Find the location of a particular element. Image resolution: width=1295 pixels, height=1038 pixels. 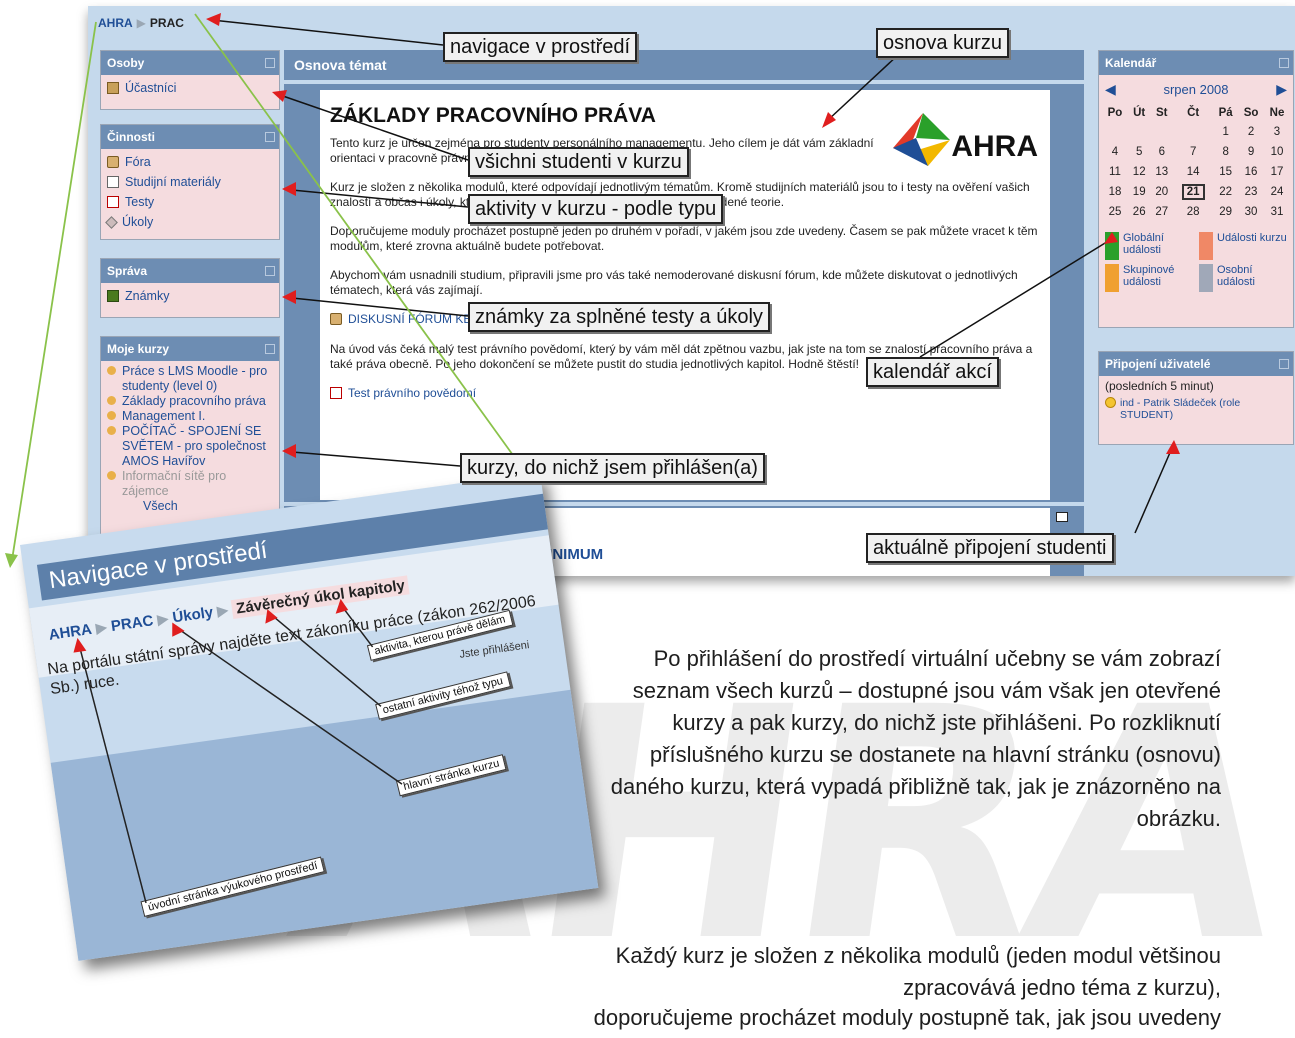

calendar-week-row: 25 26 27 28 29 30 31 is located at coordinates (1196, 212).